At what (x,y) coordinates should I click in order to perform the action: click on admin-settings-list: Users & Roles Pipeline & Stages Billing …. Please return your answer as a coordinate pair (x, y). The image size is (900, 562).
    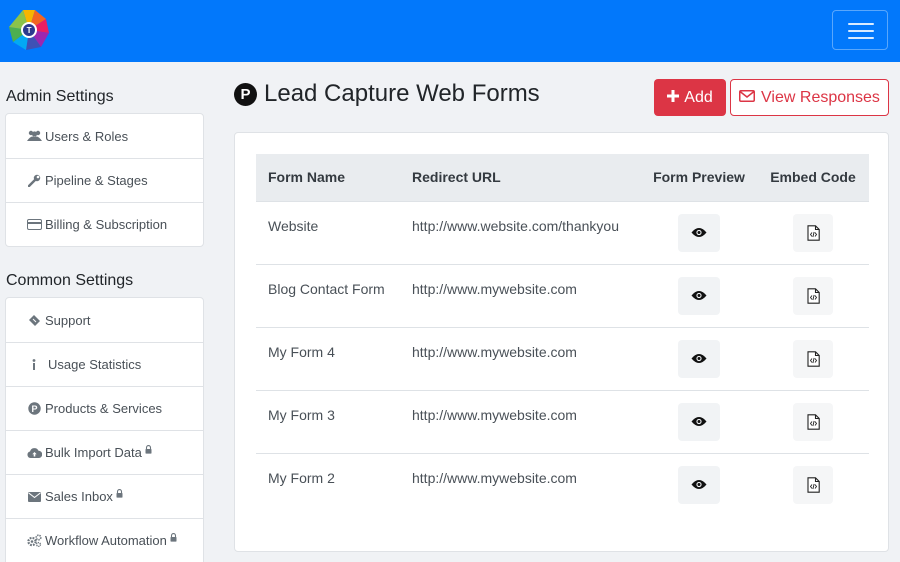
    Looking at the image, I should click on (104, 180).